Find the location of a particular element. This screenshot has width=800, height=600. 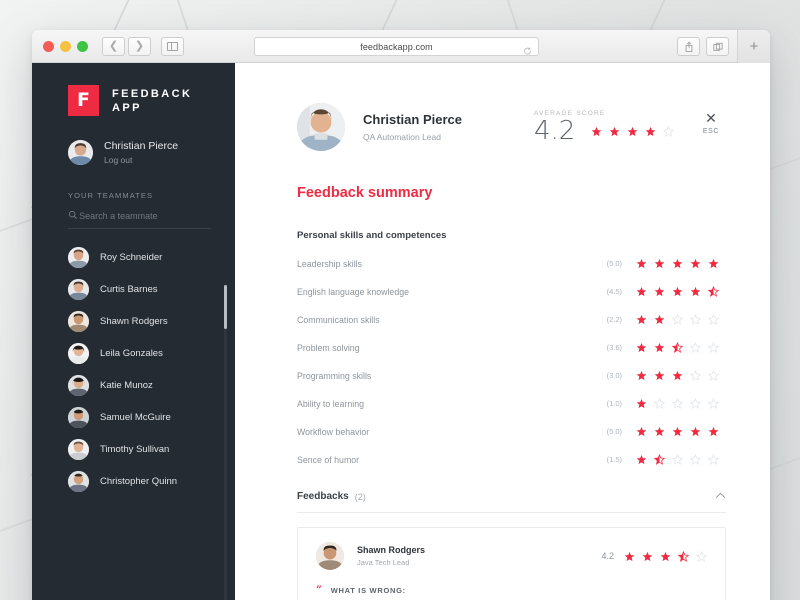

back-button: ❮ is located at coordinates (113, 46).